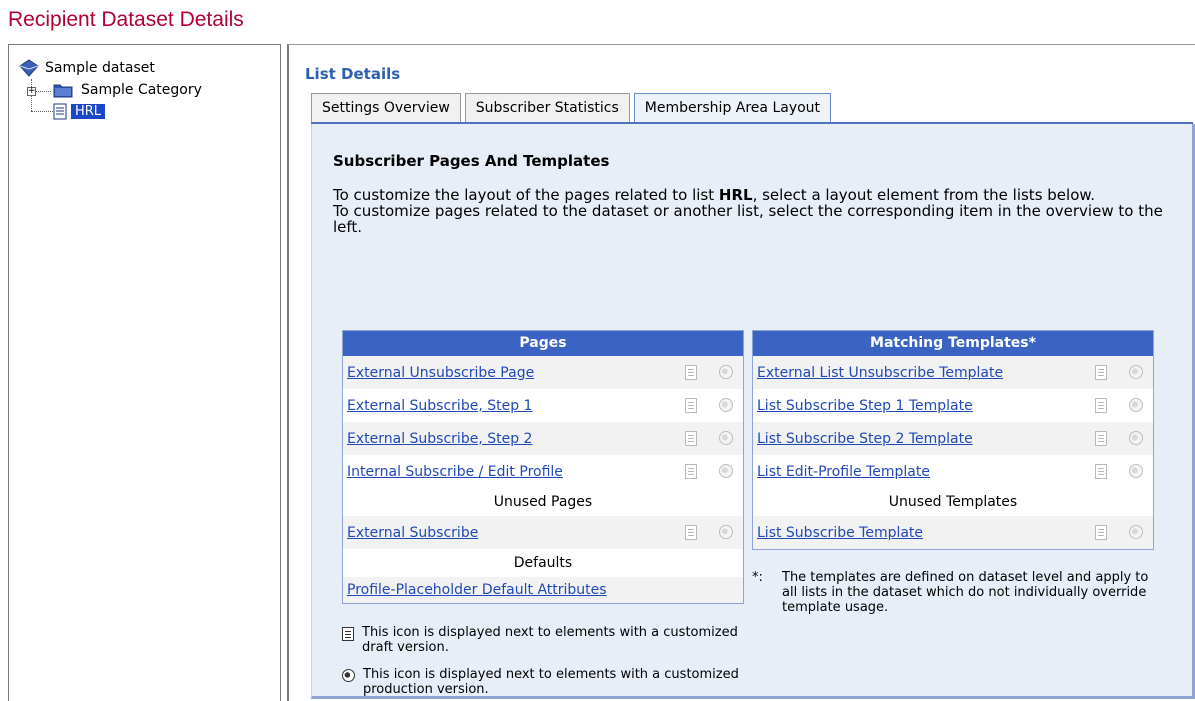  What do you see at coordinates (471, 161) in the screenshot?
I see `content-heading: Subscriber Pages And Templates` at bounding box center [471, 161].